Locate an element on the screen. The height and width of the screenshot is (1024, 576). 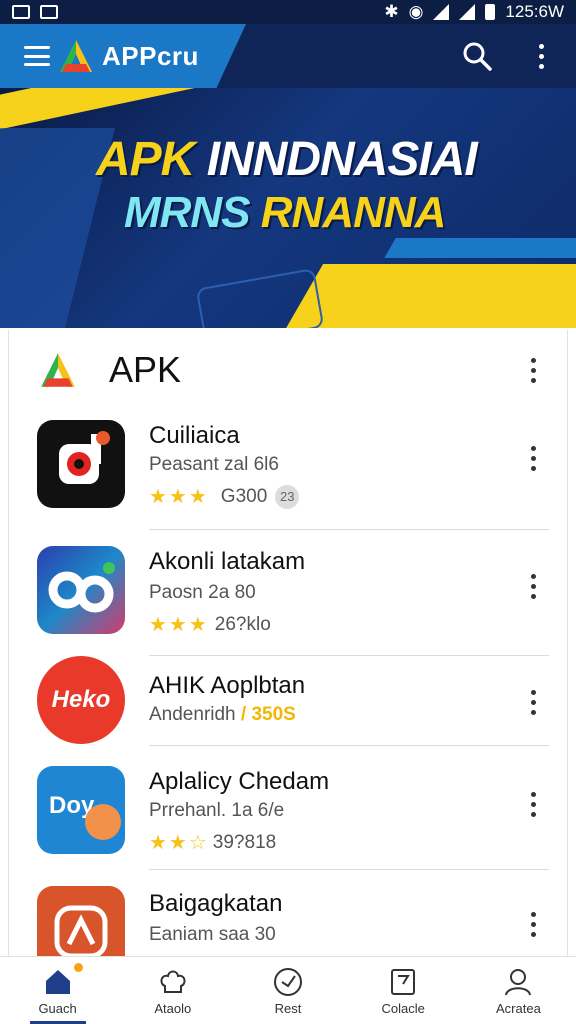
app-list-item: Heko AHIK Aoplbtan Andenridh / 350S is located at coordinates (289, 701).